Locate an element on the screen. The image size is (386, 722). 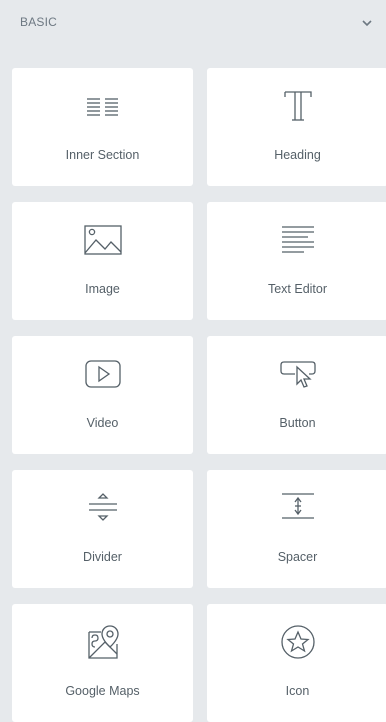
widget-google-maps: Google Maps is located at coordinates (102, 663).